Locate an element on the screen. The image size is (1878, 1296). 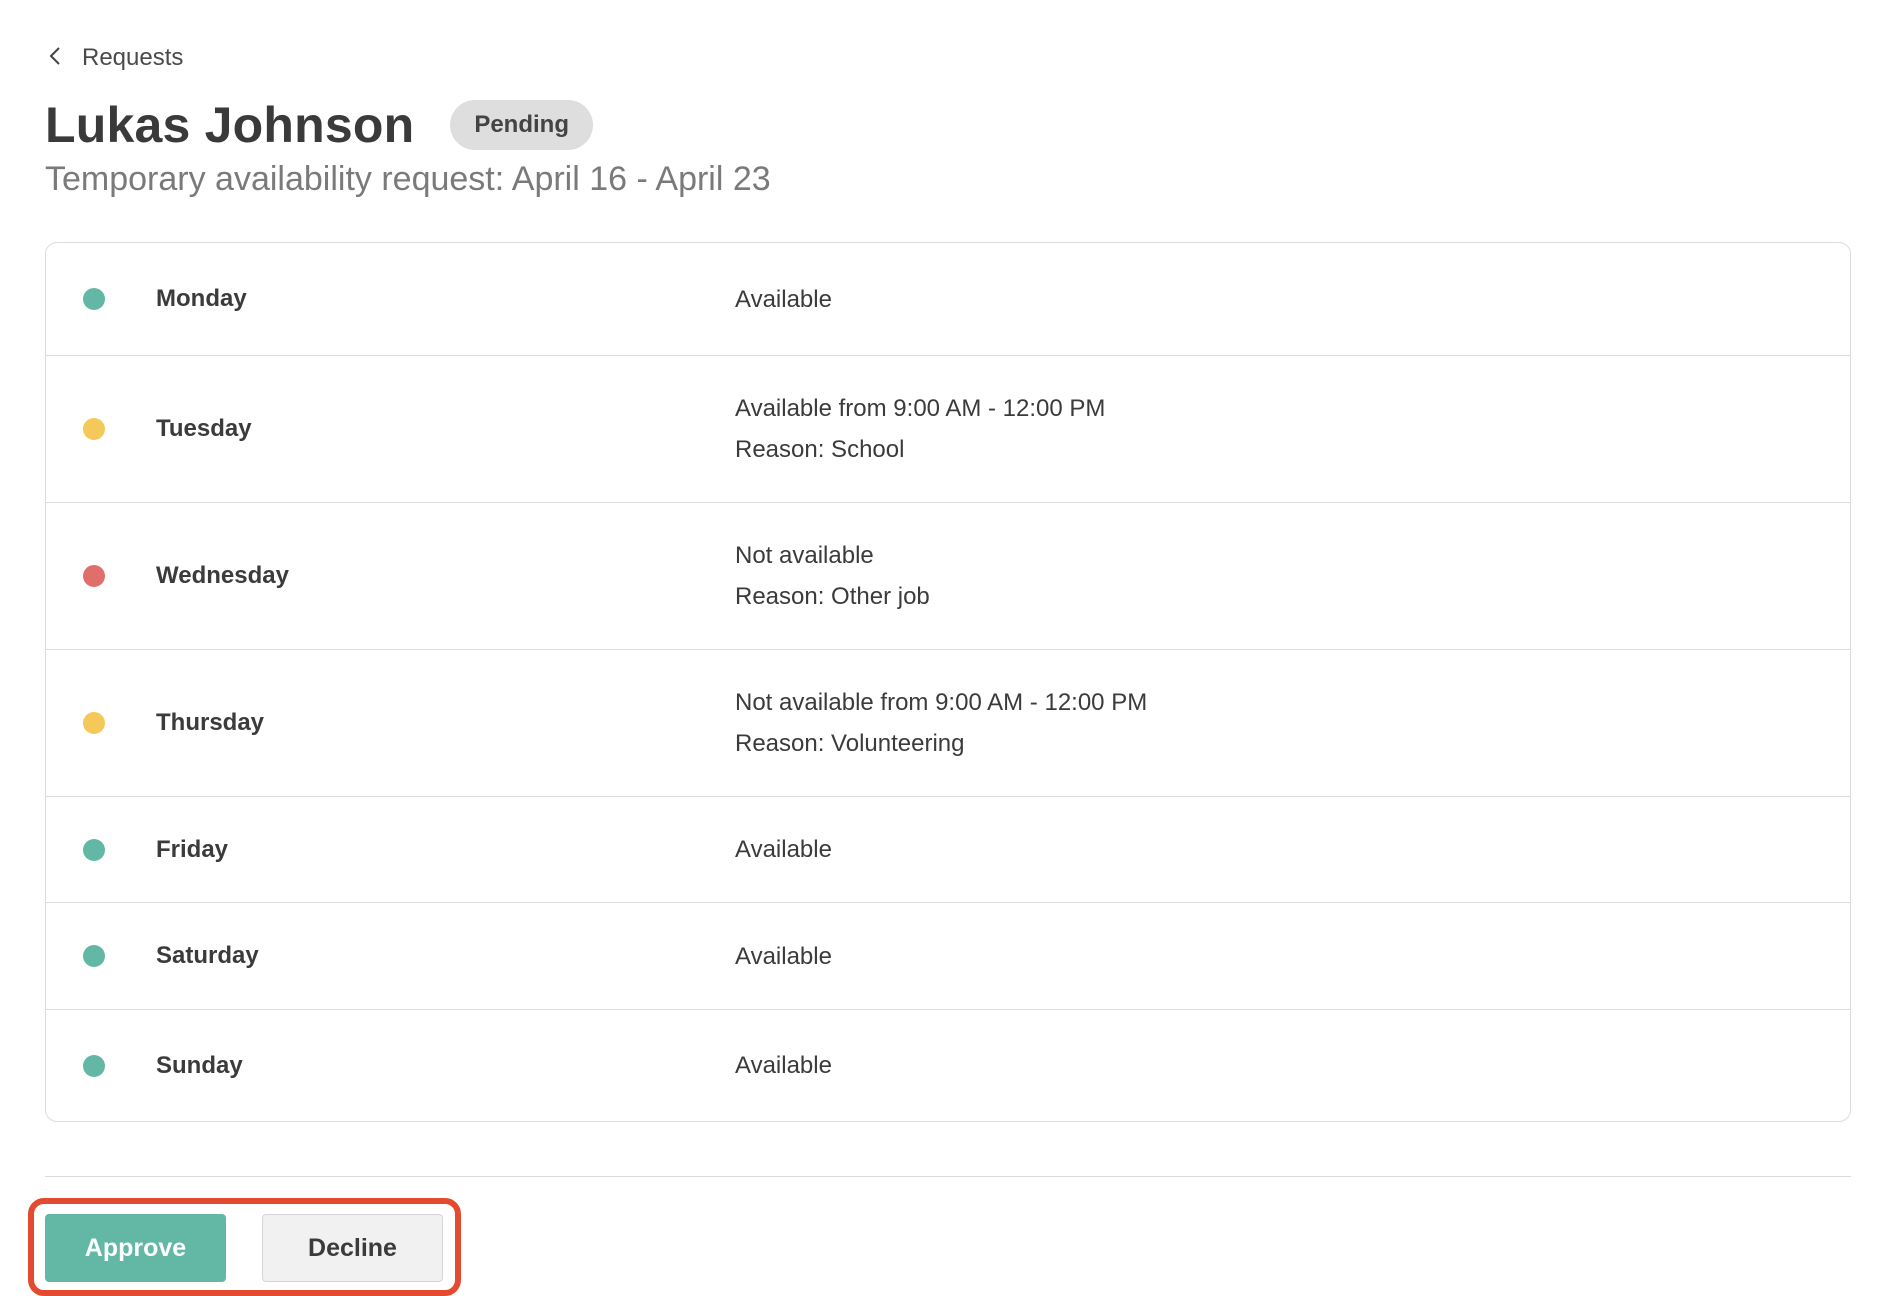
approve-button: Approve is located at coordinates (135, 1248).